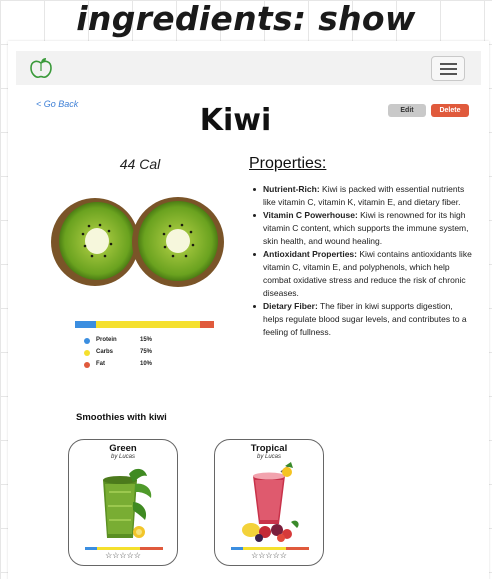 The image size is (492, 579). Describe the element at coordinates (288, 163) in the screenshot. I see `properties-heading: Properties:` at that location.